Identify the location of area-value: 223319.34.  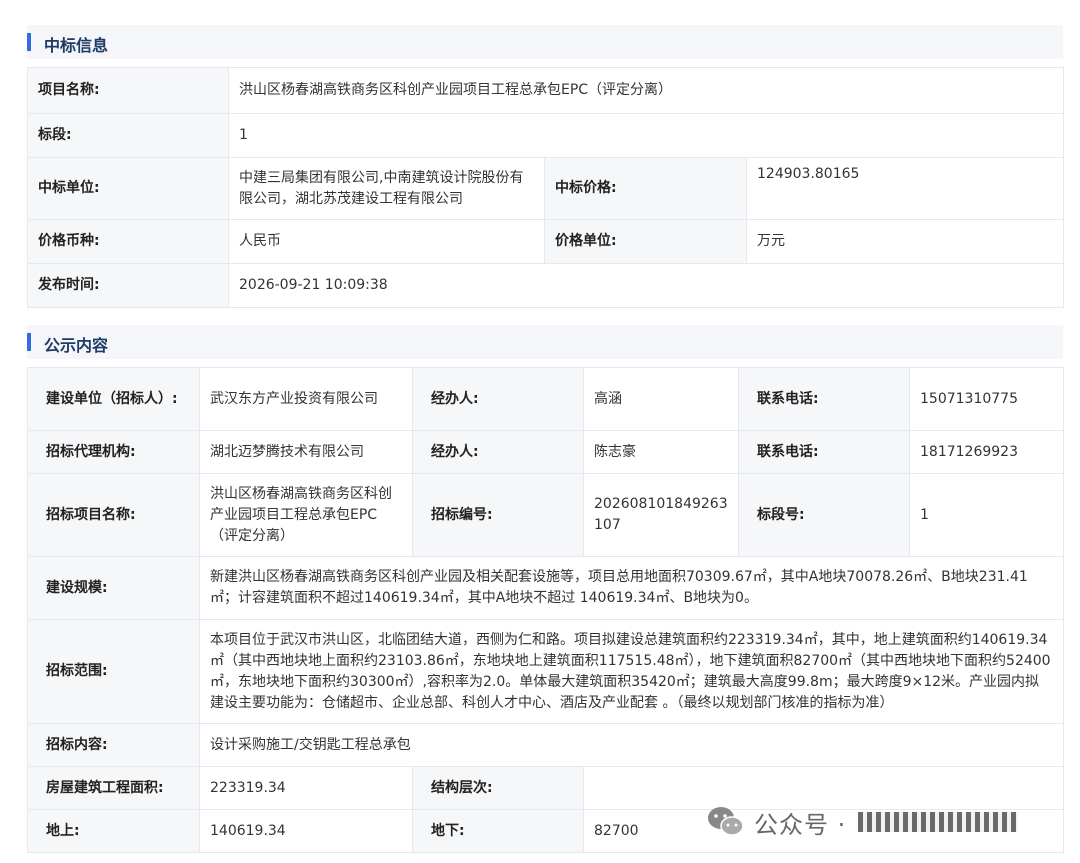
(306, 788).